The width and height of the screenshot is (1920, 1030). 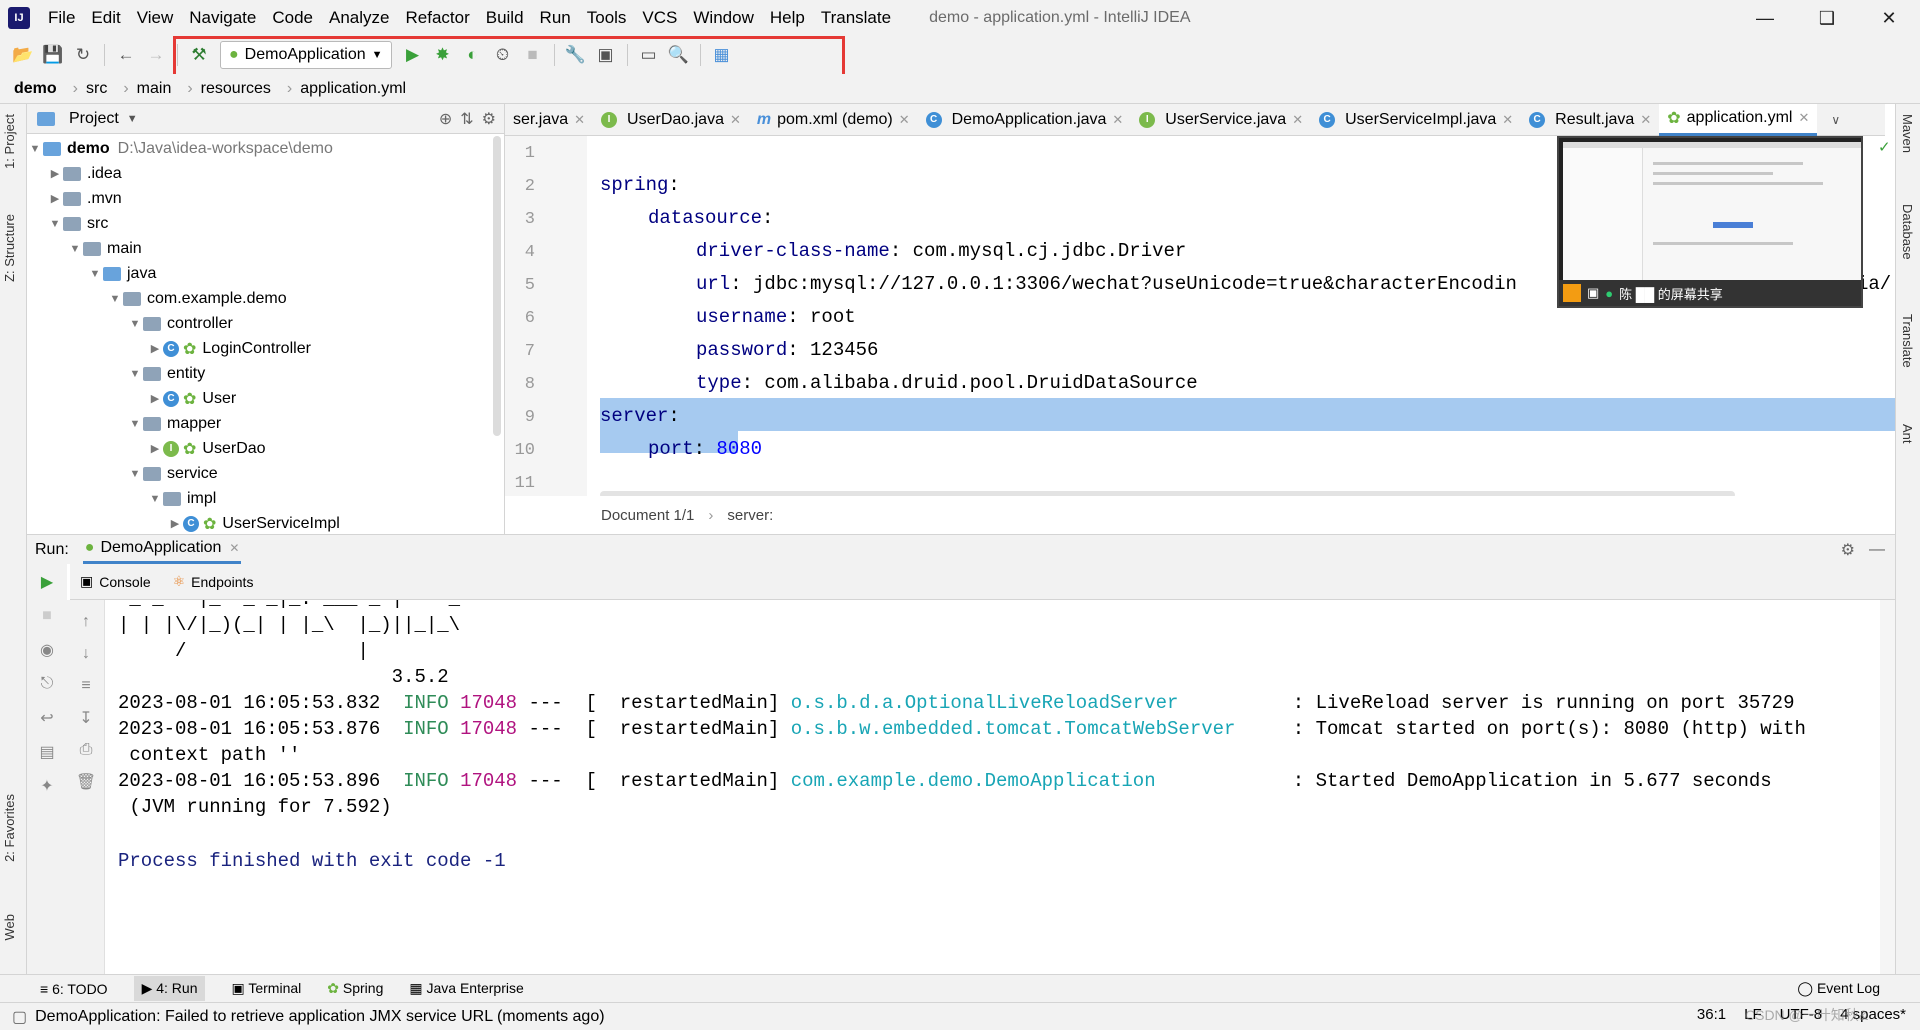 What do you see at coordinates (126, 55) in the screenshot?
I see `back-arrow-icon: ←` at bounding box center [126, 55].